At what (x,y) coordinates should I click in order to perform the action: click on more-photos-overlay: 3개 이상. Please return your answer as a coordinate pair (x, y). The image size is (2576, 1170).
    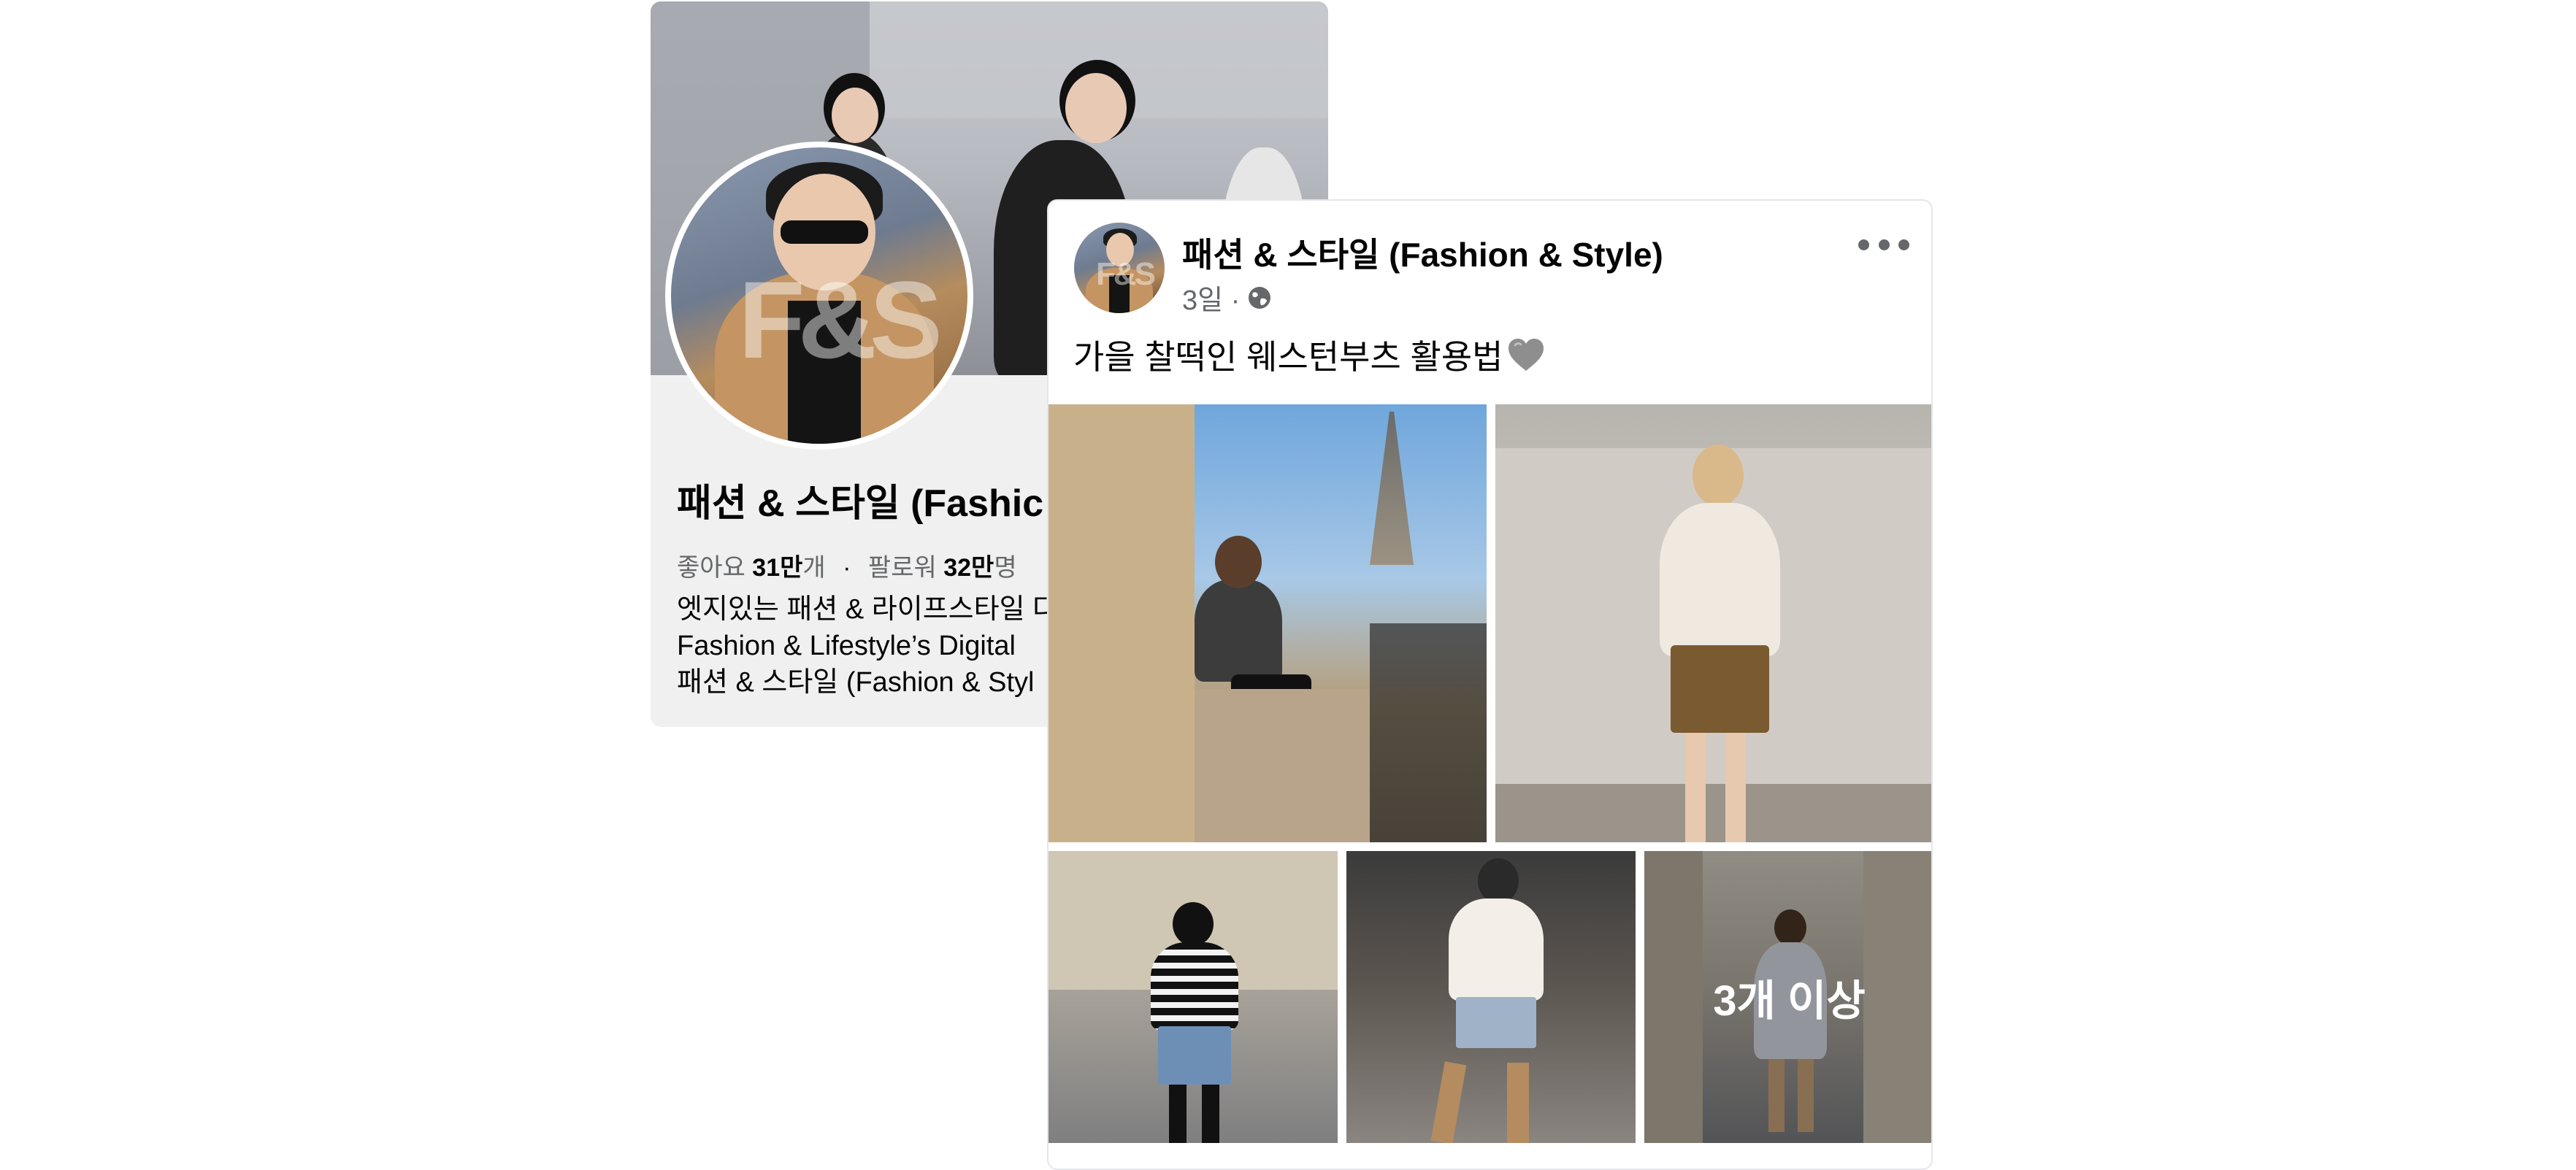
    Looking at the image, I should click on (1787, 997).